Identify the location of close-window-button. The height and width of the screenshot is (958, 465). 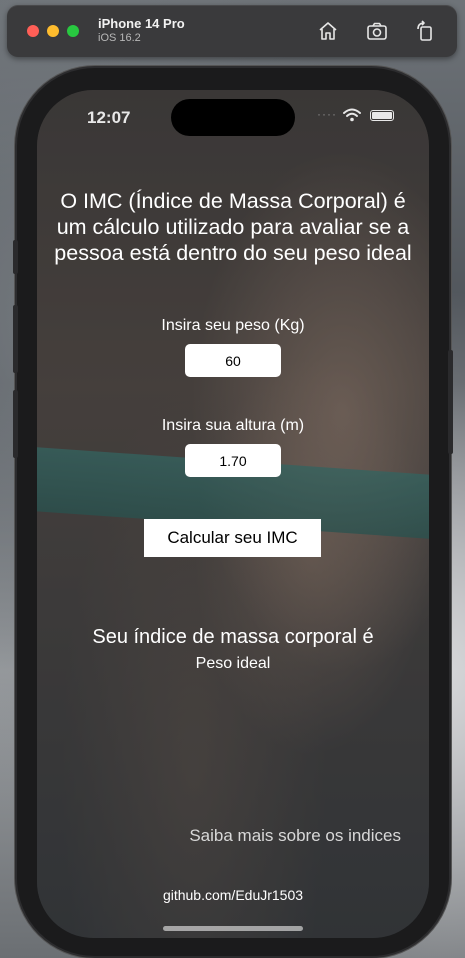
(33, 31).